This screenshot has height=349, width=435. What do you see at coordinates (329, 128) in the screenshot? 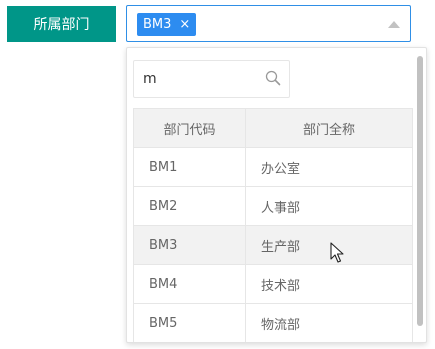
I see `column-header-name: 部门全称` at bounding box center [329, 128].